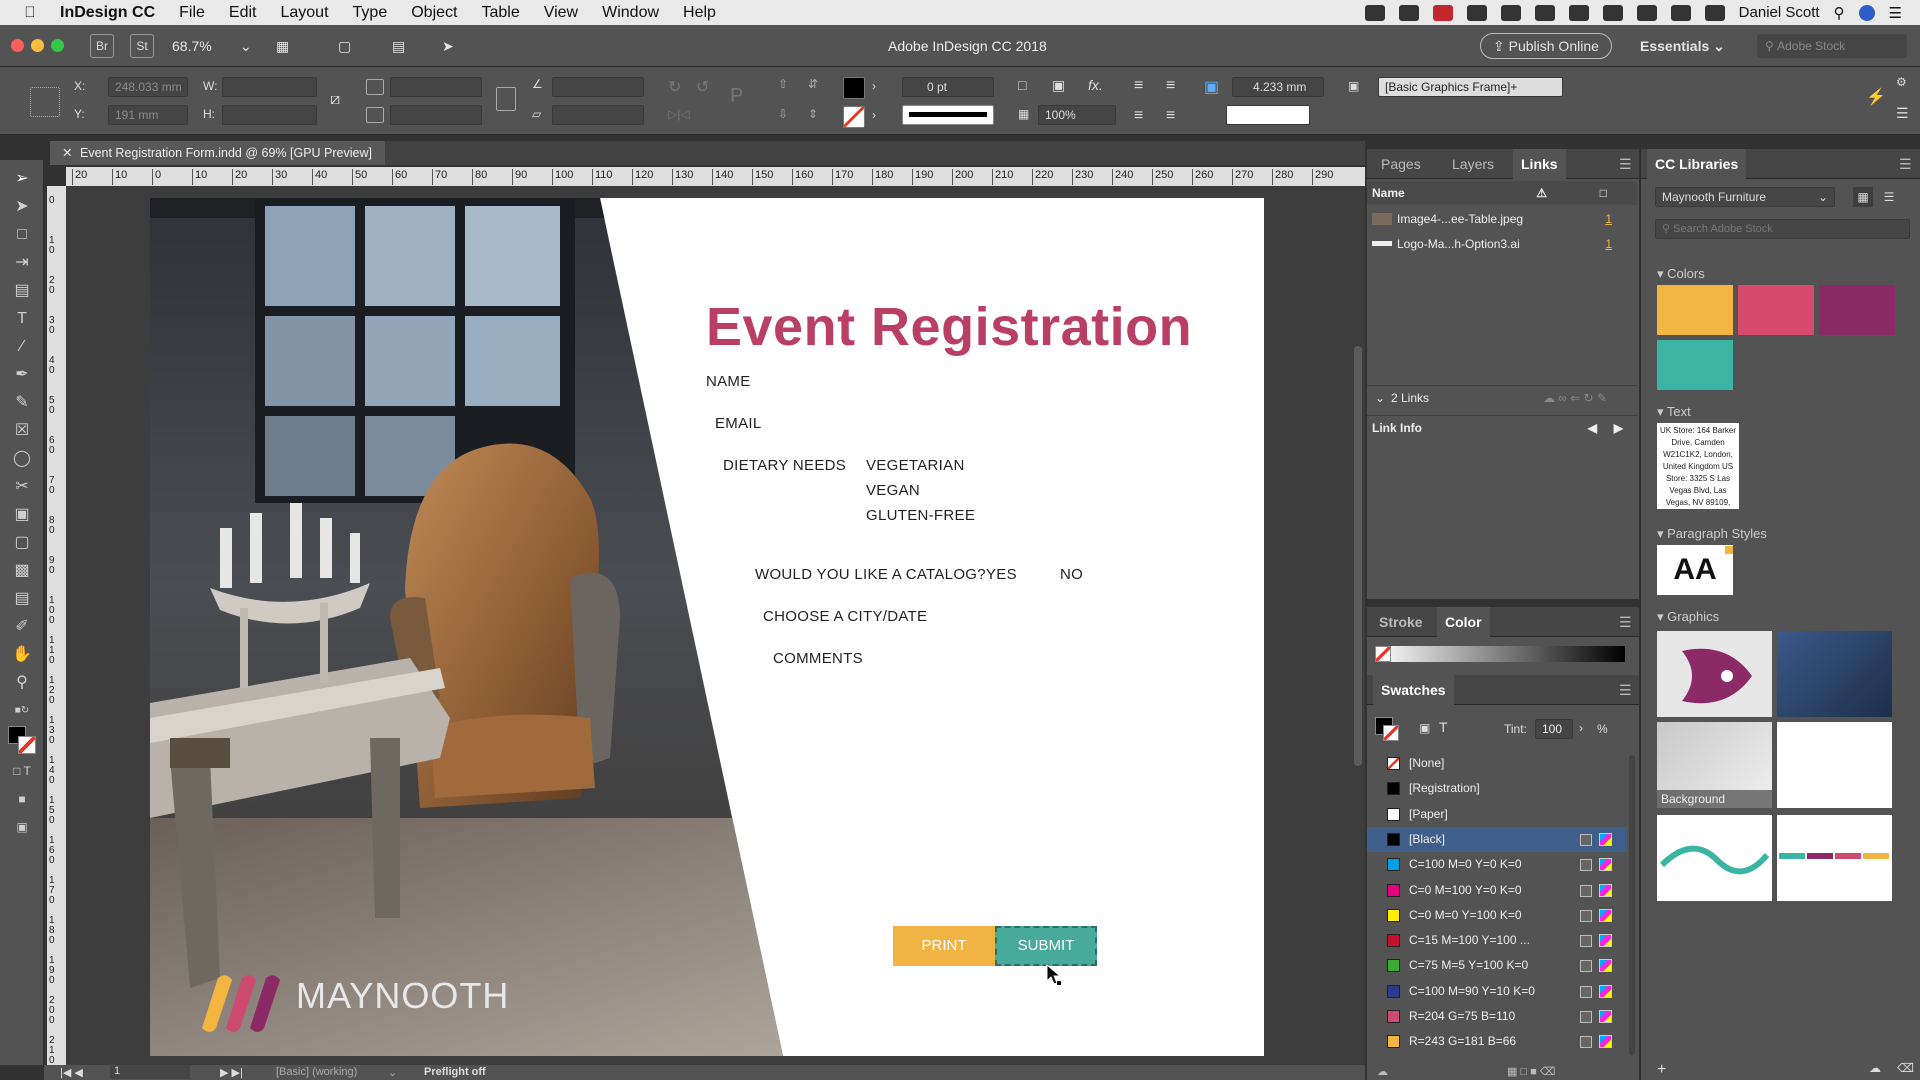 Image resolution: width=1920 pixels, height=1080 pixels. What do you see at coordinates (1502, 244) in the screenshot?
I see `link-row: Logo-Ma...h-Option3.ai 1` at bounding box center [1502, 244].